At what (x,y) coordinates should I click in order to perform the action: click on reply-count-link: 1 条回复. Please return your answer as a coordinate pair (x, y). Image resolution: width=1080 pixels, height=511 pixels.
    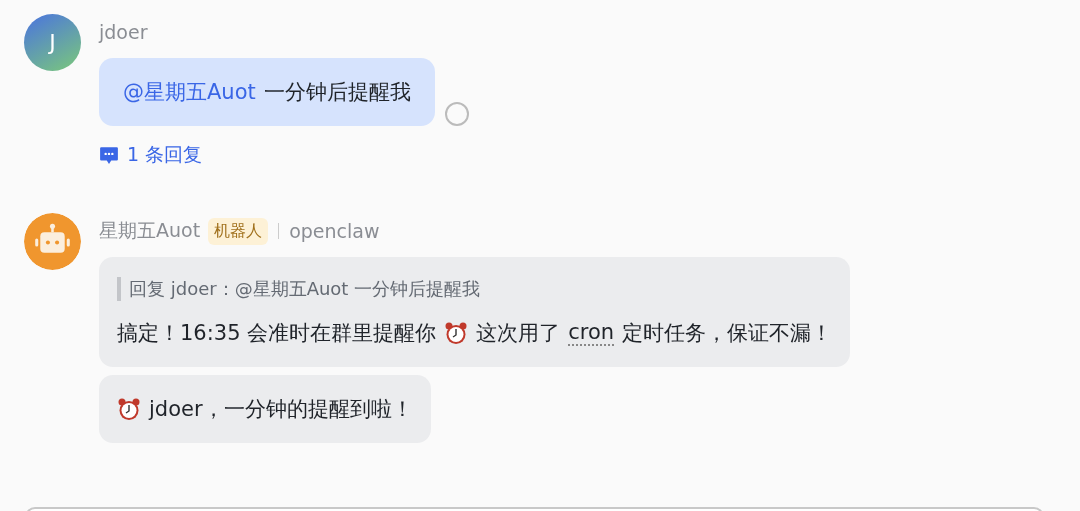
    Looking at the image, I should click on (284, 155).